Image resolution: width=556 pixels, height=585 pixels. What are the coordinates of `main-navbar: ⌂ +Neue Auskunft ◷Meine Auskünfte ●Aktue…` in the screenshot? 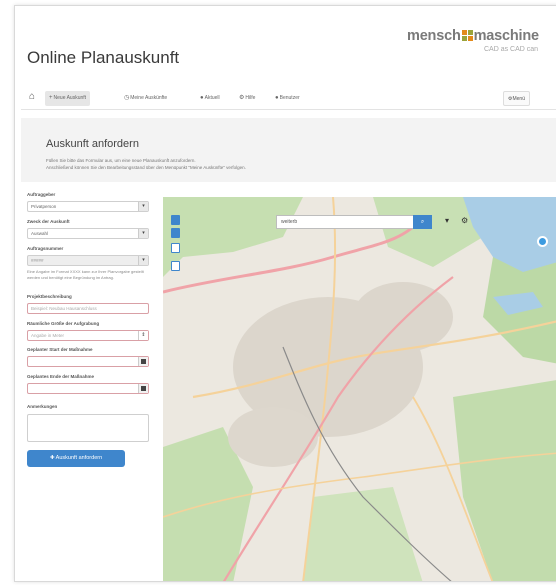 It's located at (288, 99).